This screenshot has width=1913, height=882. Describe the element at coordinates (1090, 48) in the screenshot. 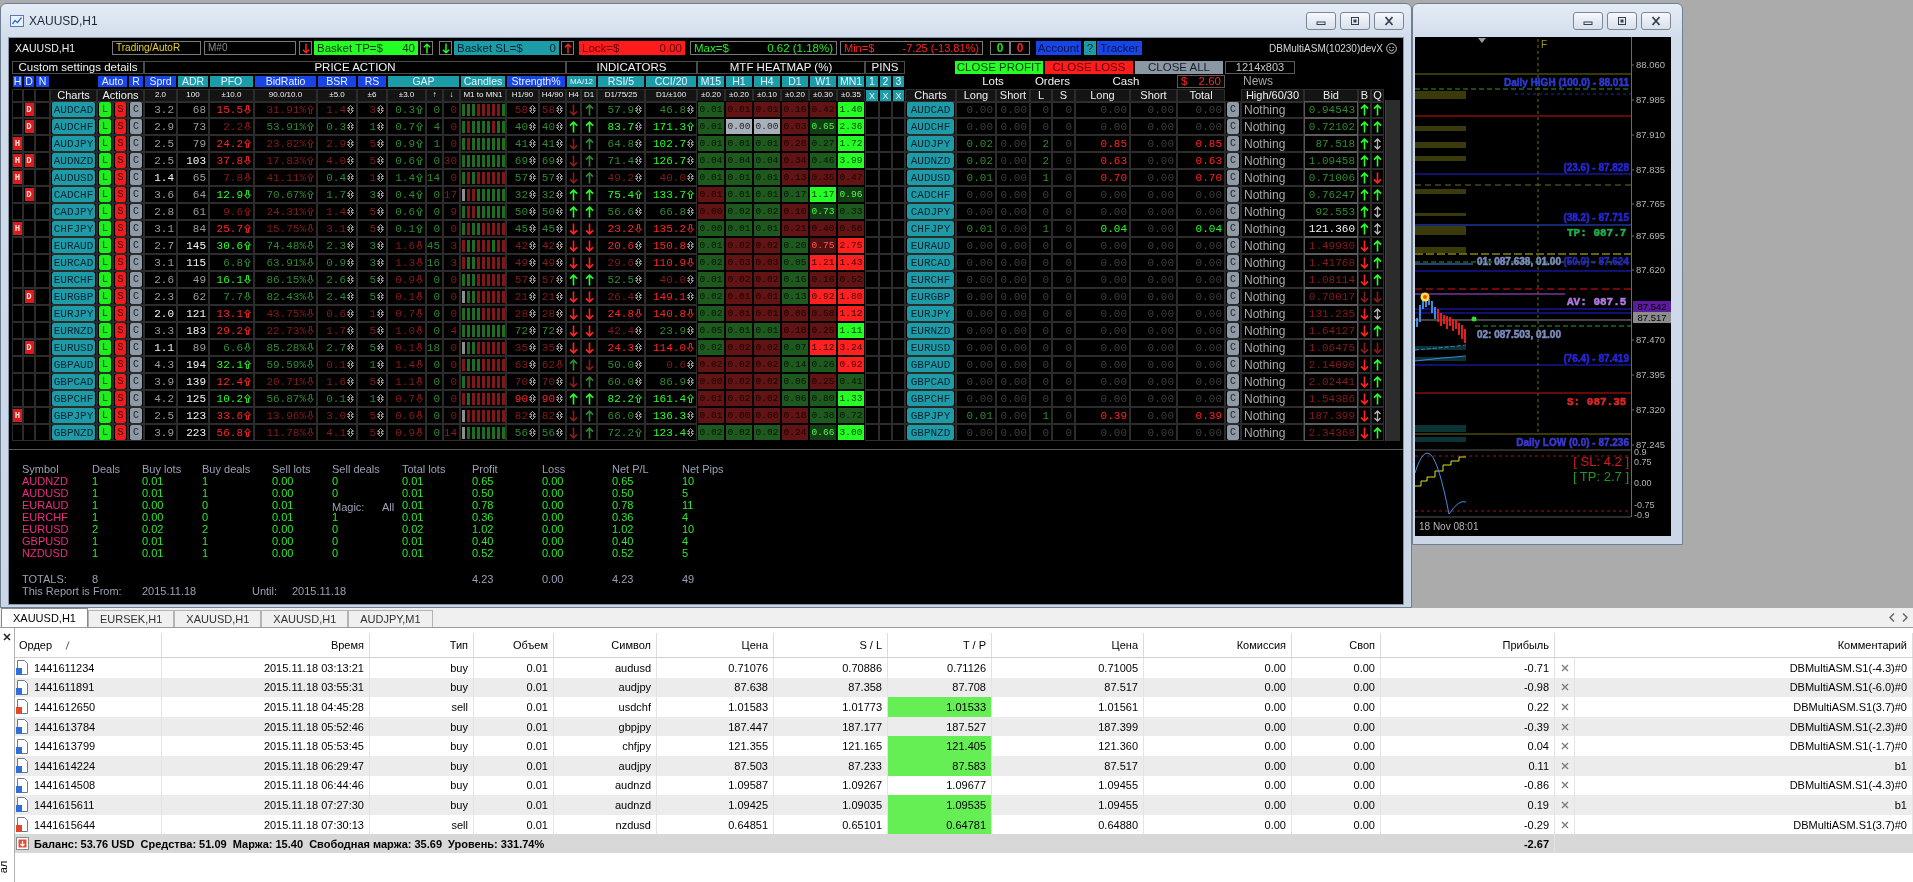

I see `help-button: ?` at that location.